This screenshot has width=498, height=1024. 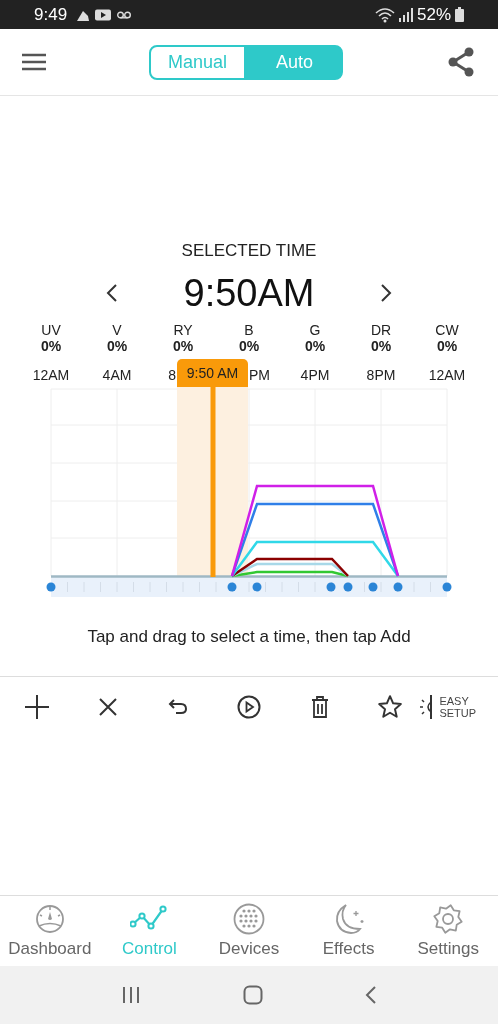 What do you see at coordinates (371, 995) in the screenshot?
I see `back-icon` at bounding box center [371, 995].